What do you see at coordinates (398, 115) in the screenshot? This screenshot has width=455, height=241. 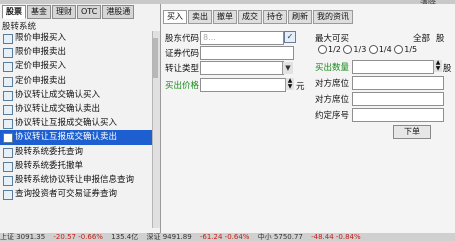 I see `agreed-no-input` at bounding box center [398, 115].